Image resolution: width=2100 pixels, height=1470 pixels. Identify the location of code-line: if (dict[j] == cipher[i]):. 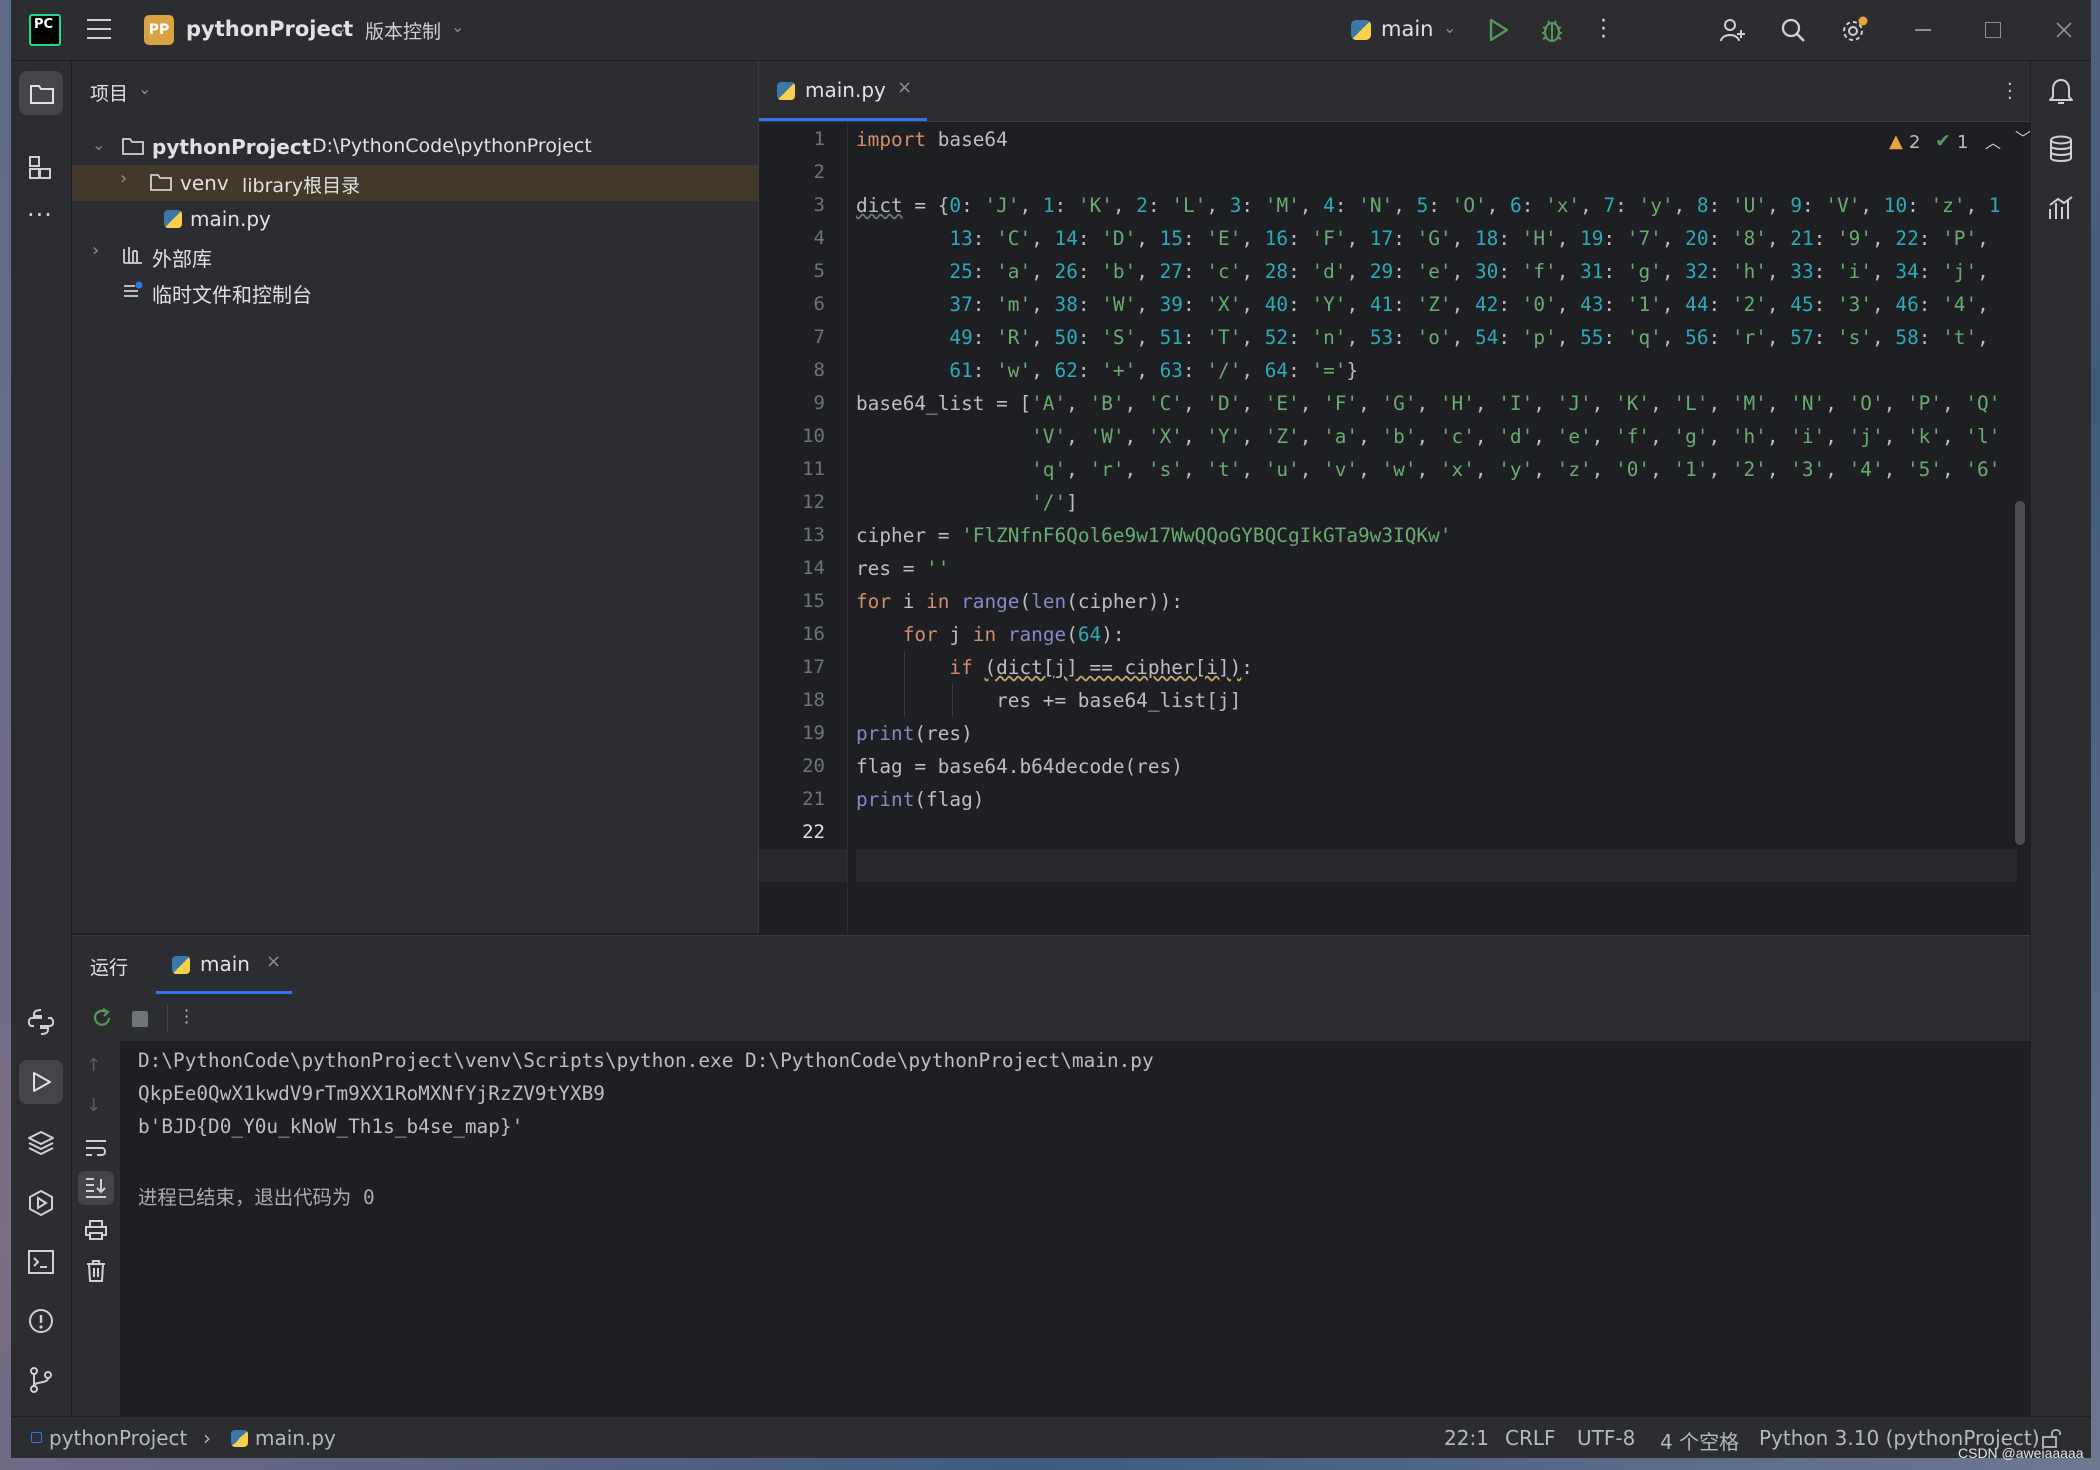
(1101, 667).